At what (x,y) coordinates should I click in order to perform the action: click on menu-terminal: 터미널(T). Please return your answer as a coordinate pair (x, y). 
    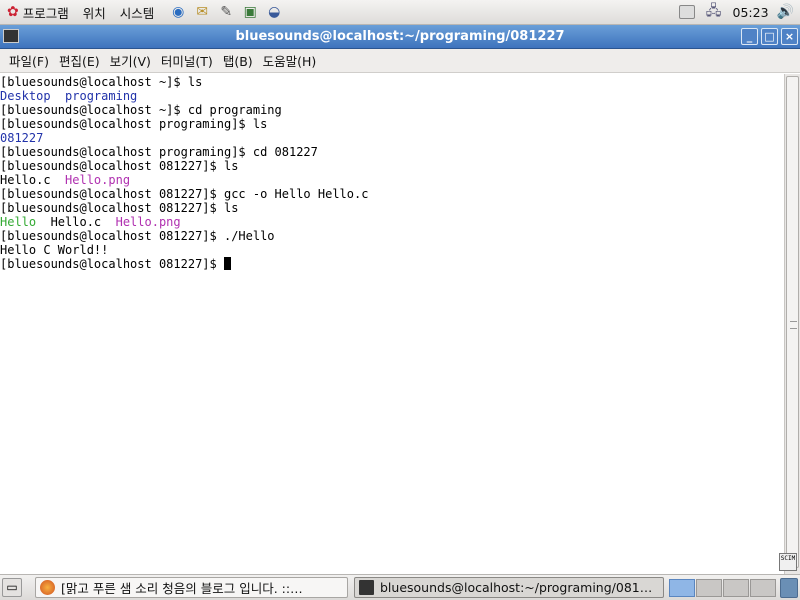
    Looking at the image, I should click on (187, 60).